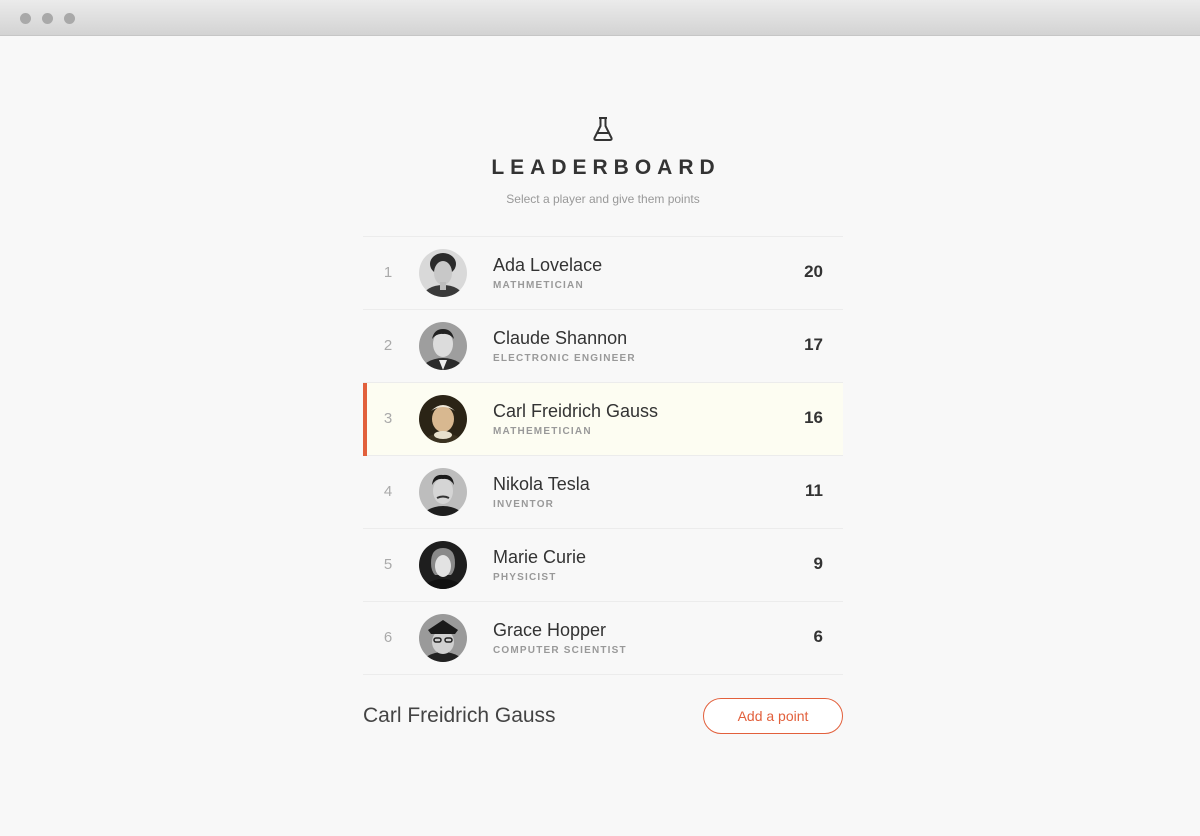  Describe the element at coordinates (25, 18) in the screenshot. I see `close-window-dot` at that location.